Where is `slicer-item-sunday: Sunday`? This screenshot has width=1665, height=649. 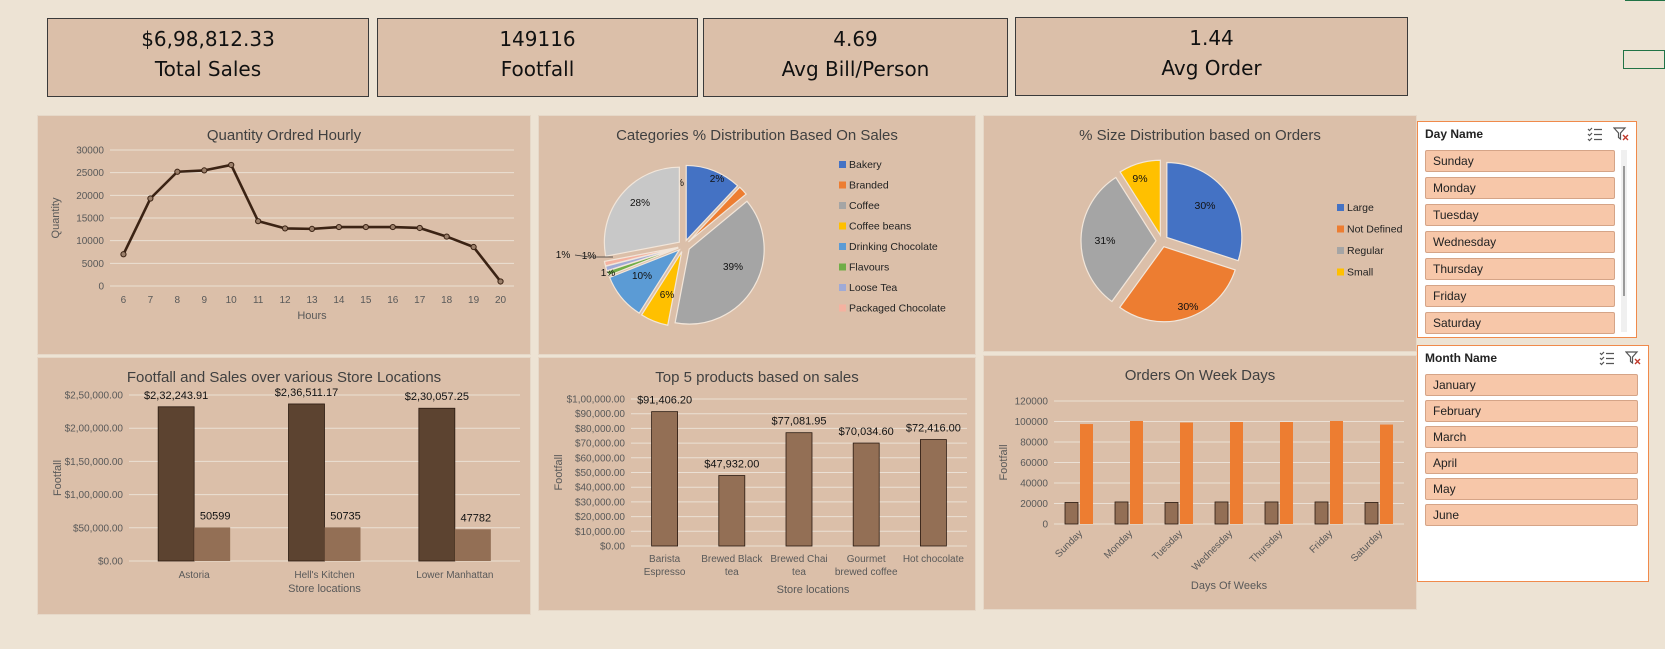
slicer-item-sunday: Sunday is located at coordinates (1520, 161).